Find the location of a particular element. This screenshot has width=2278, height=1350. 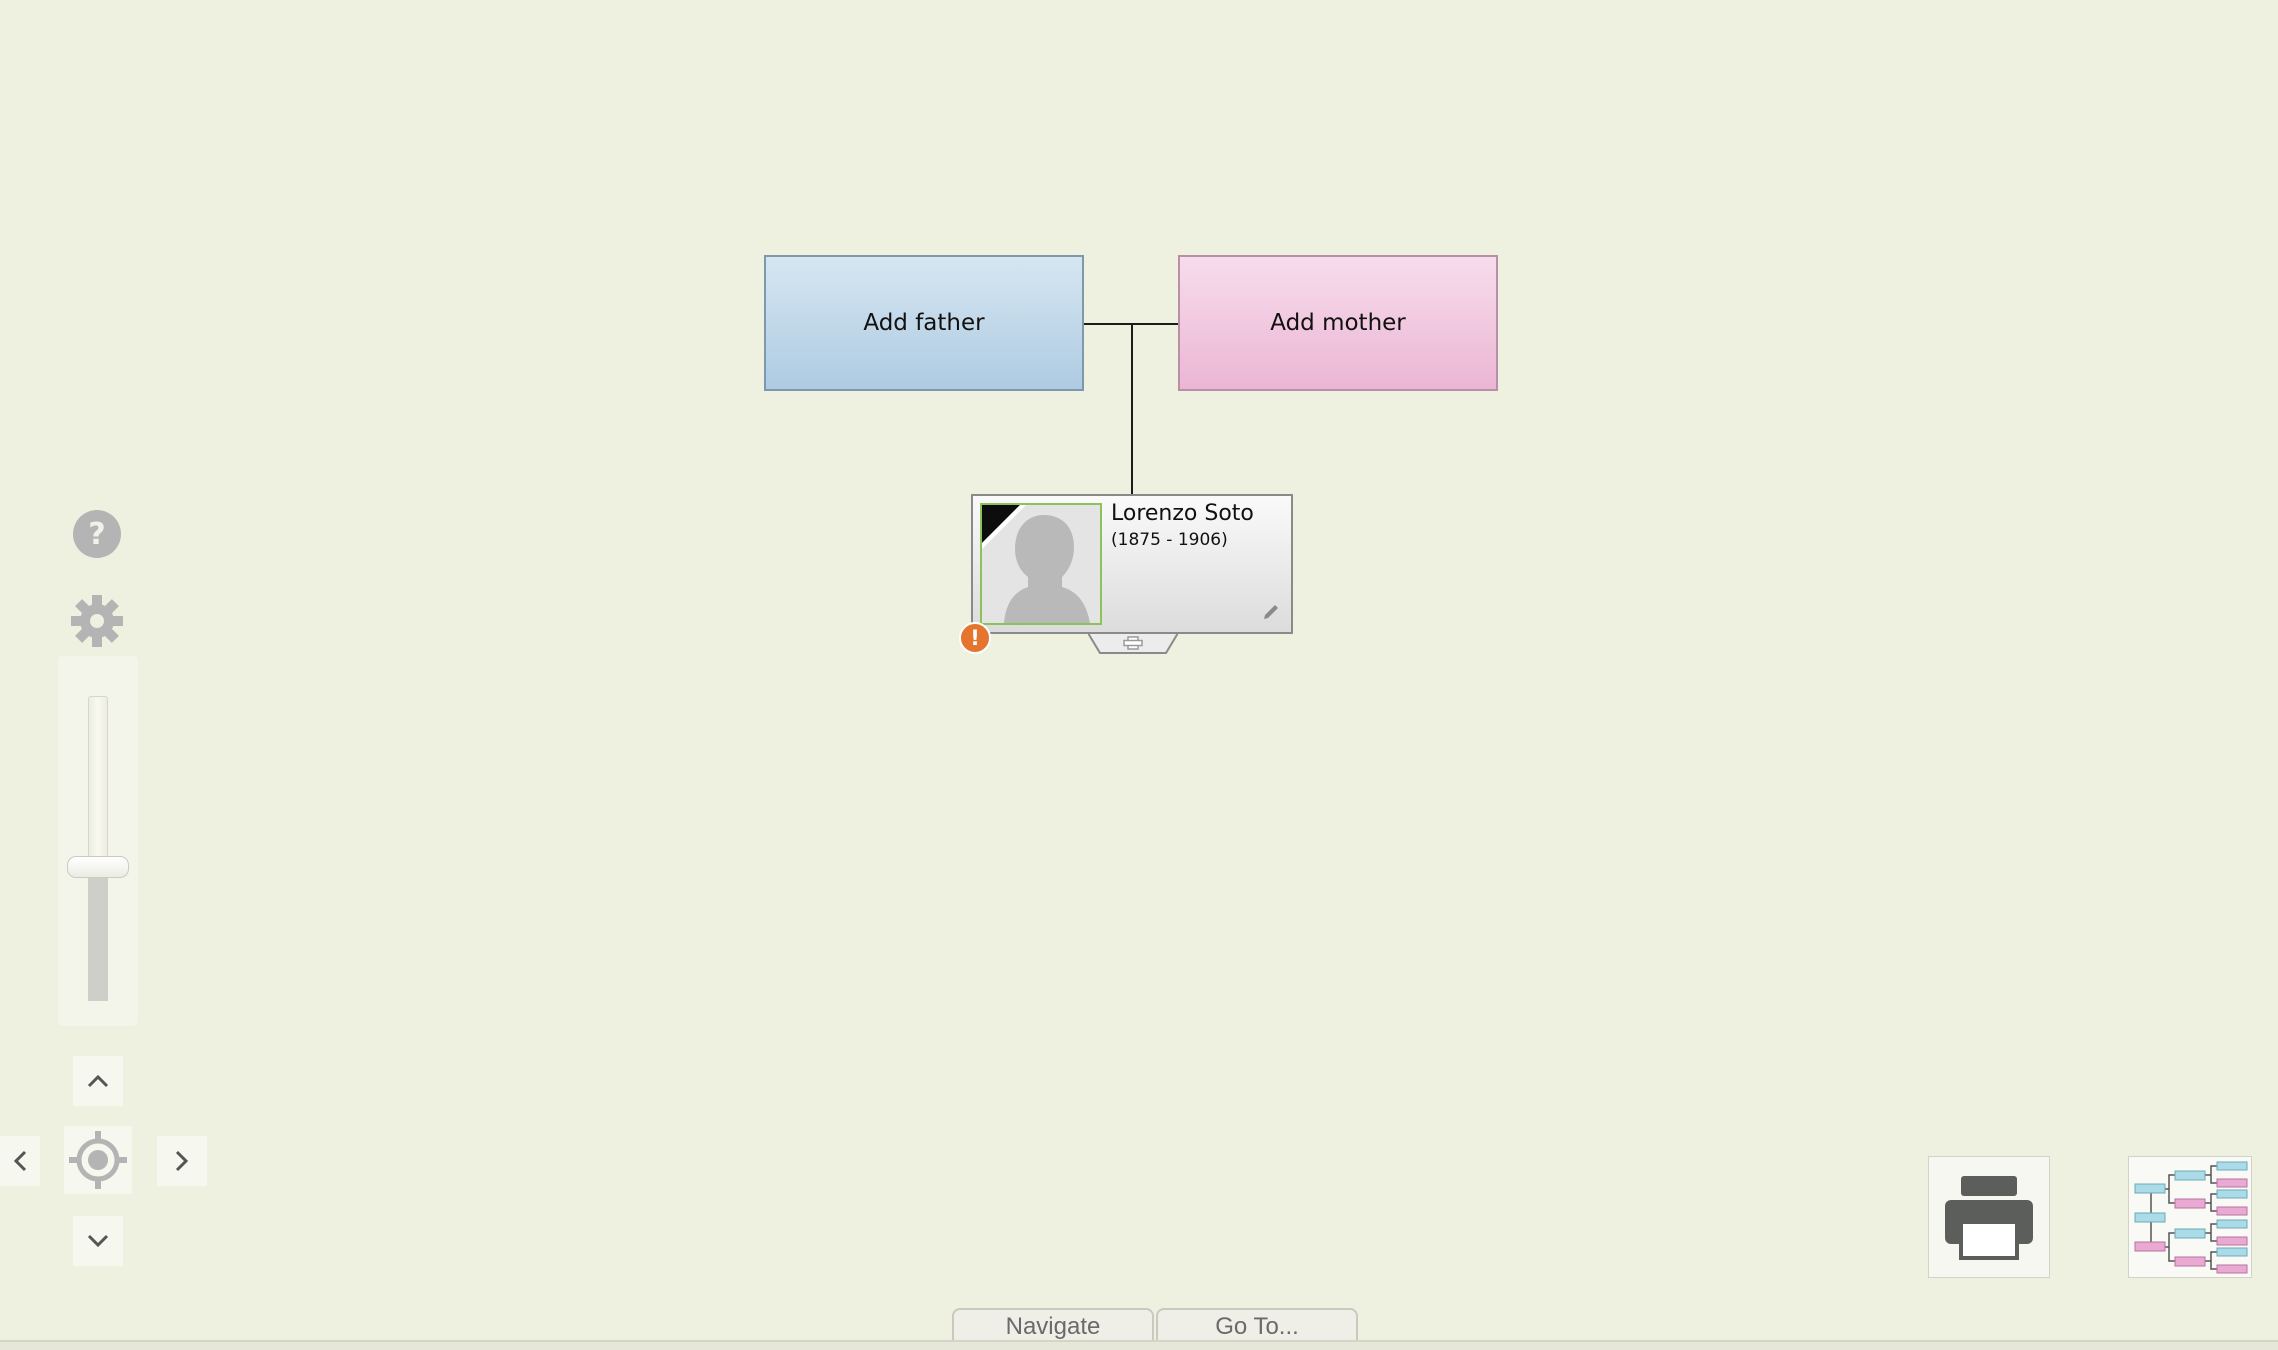

connector-child is located at coordinates (1132, 409).